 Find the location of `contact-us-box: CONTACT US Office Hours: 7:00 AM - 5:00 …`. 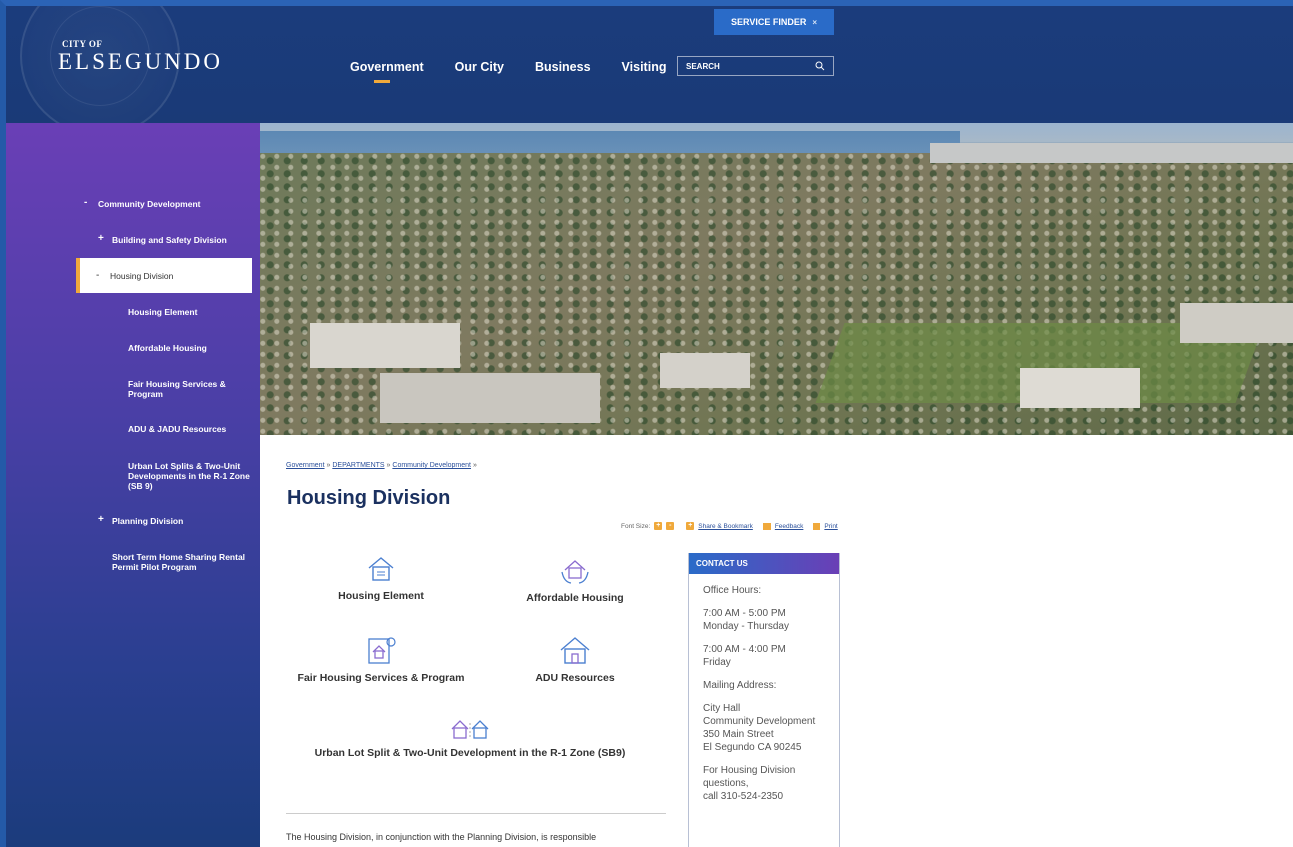

contact-us-box: CONTACT US Office Hours: 7:00 AM - 5:00 … is located at coordinates (764, 700).